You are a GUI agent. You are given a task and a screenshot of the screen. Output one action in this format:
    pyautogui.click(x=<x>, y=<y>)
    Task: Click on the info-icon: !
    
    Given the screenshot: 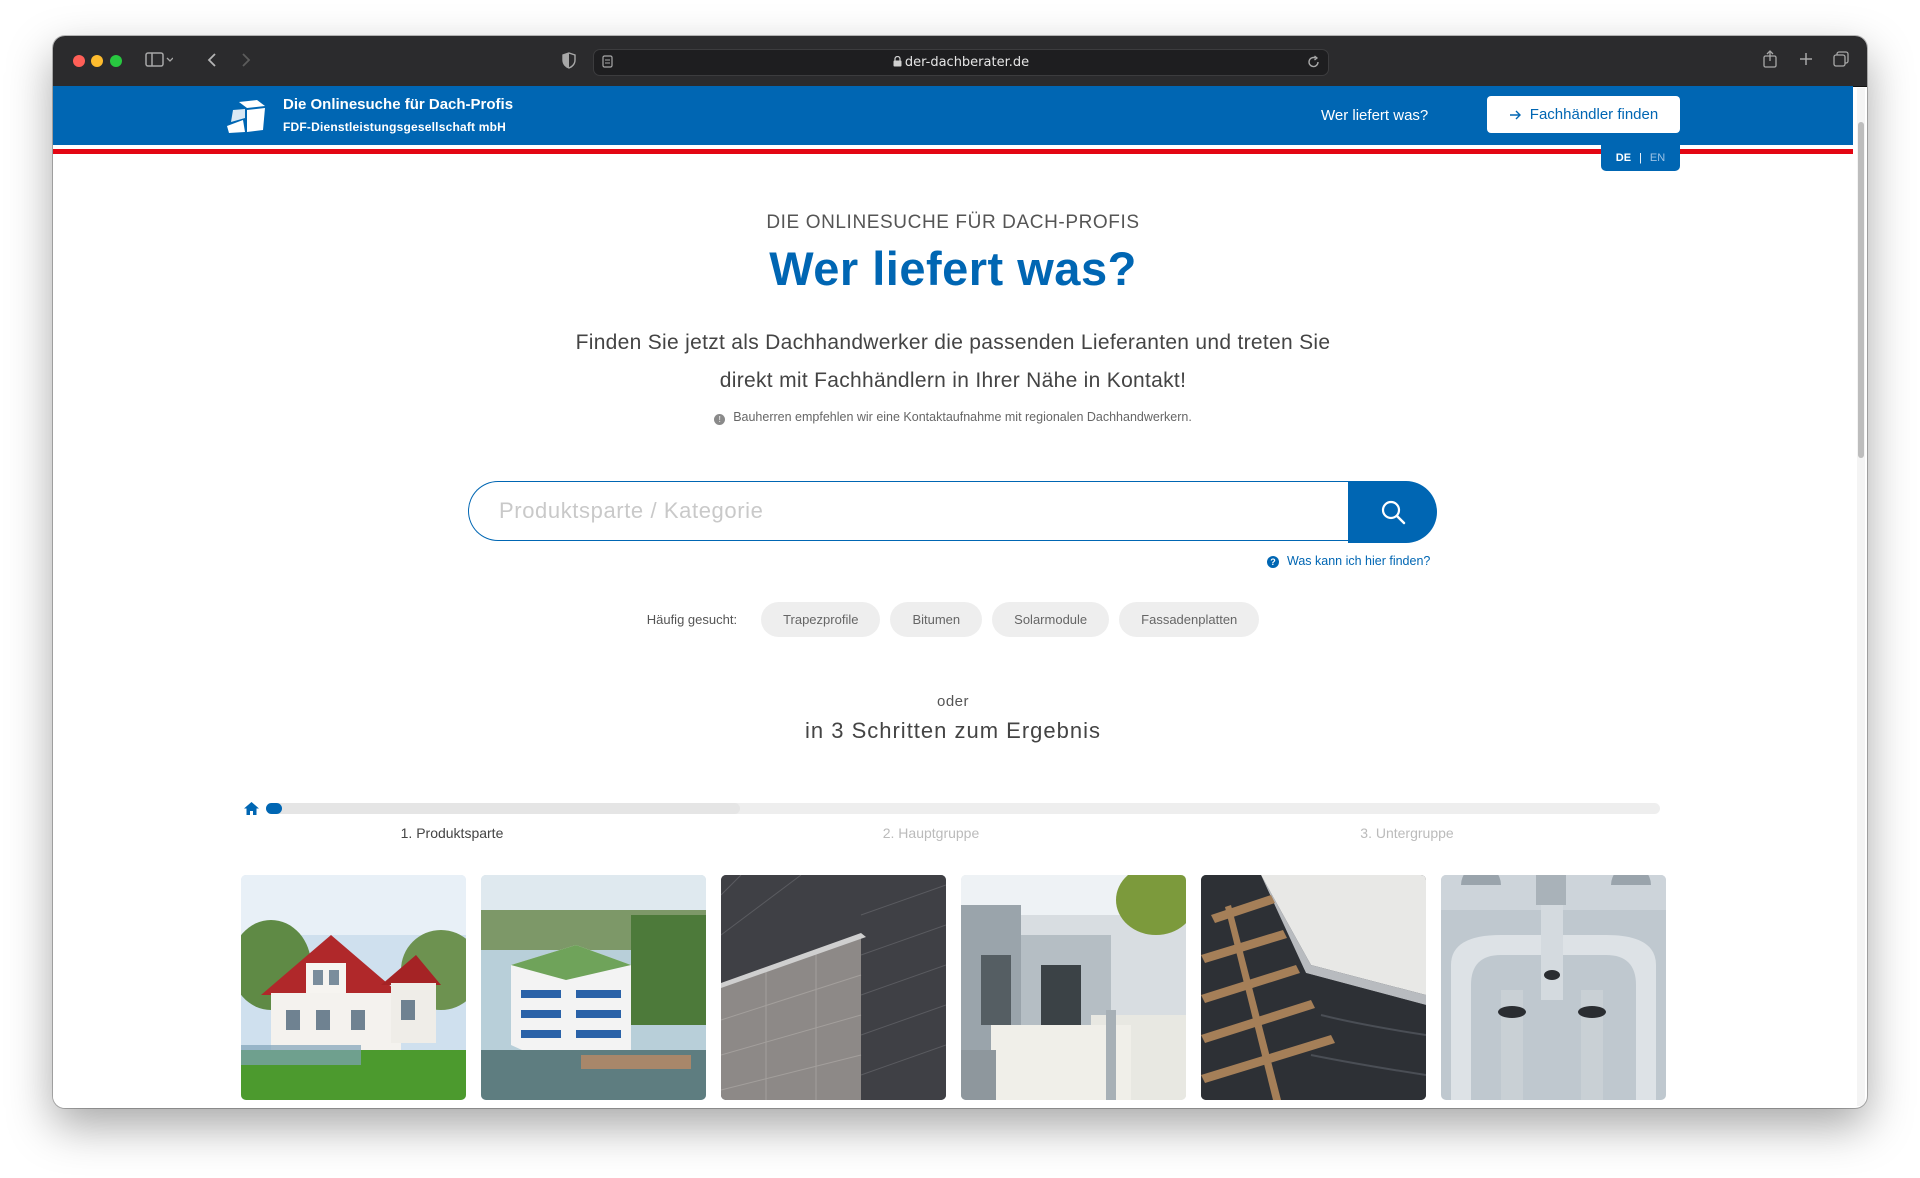 What is the action you would take?
    pyautogui.click(x=720, y=419)
    